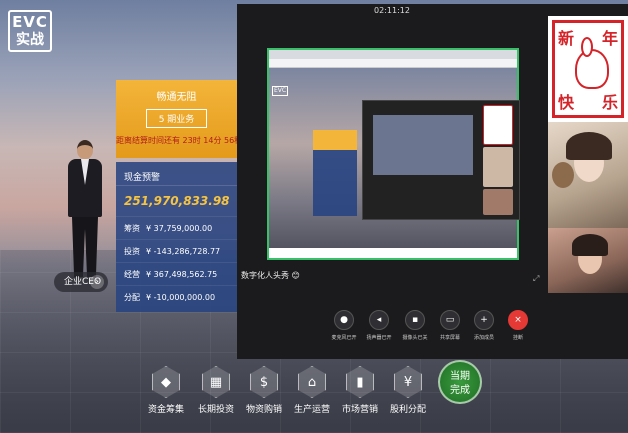 This screenshot has width=628, height=433. I want to click on period-badge: 5 期业务, so click(176, 118).